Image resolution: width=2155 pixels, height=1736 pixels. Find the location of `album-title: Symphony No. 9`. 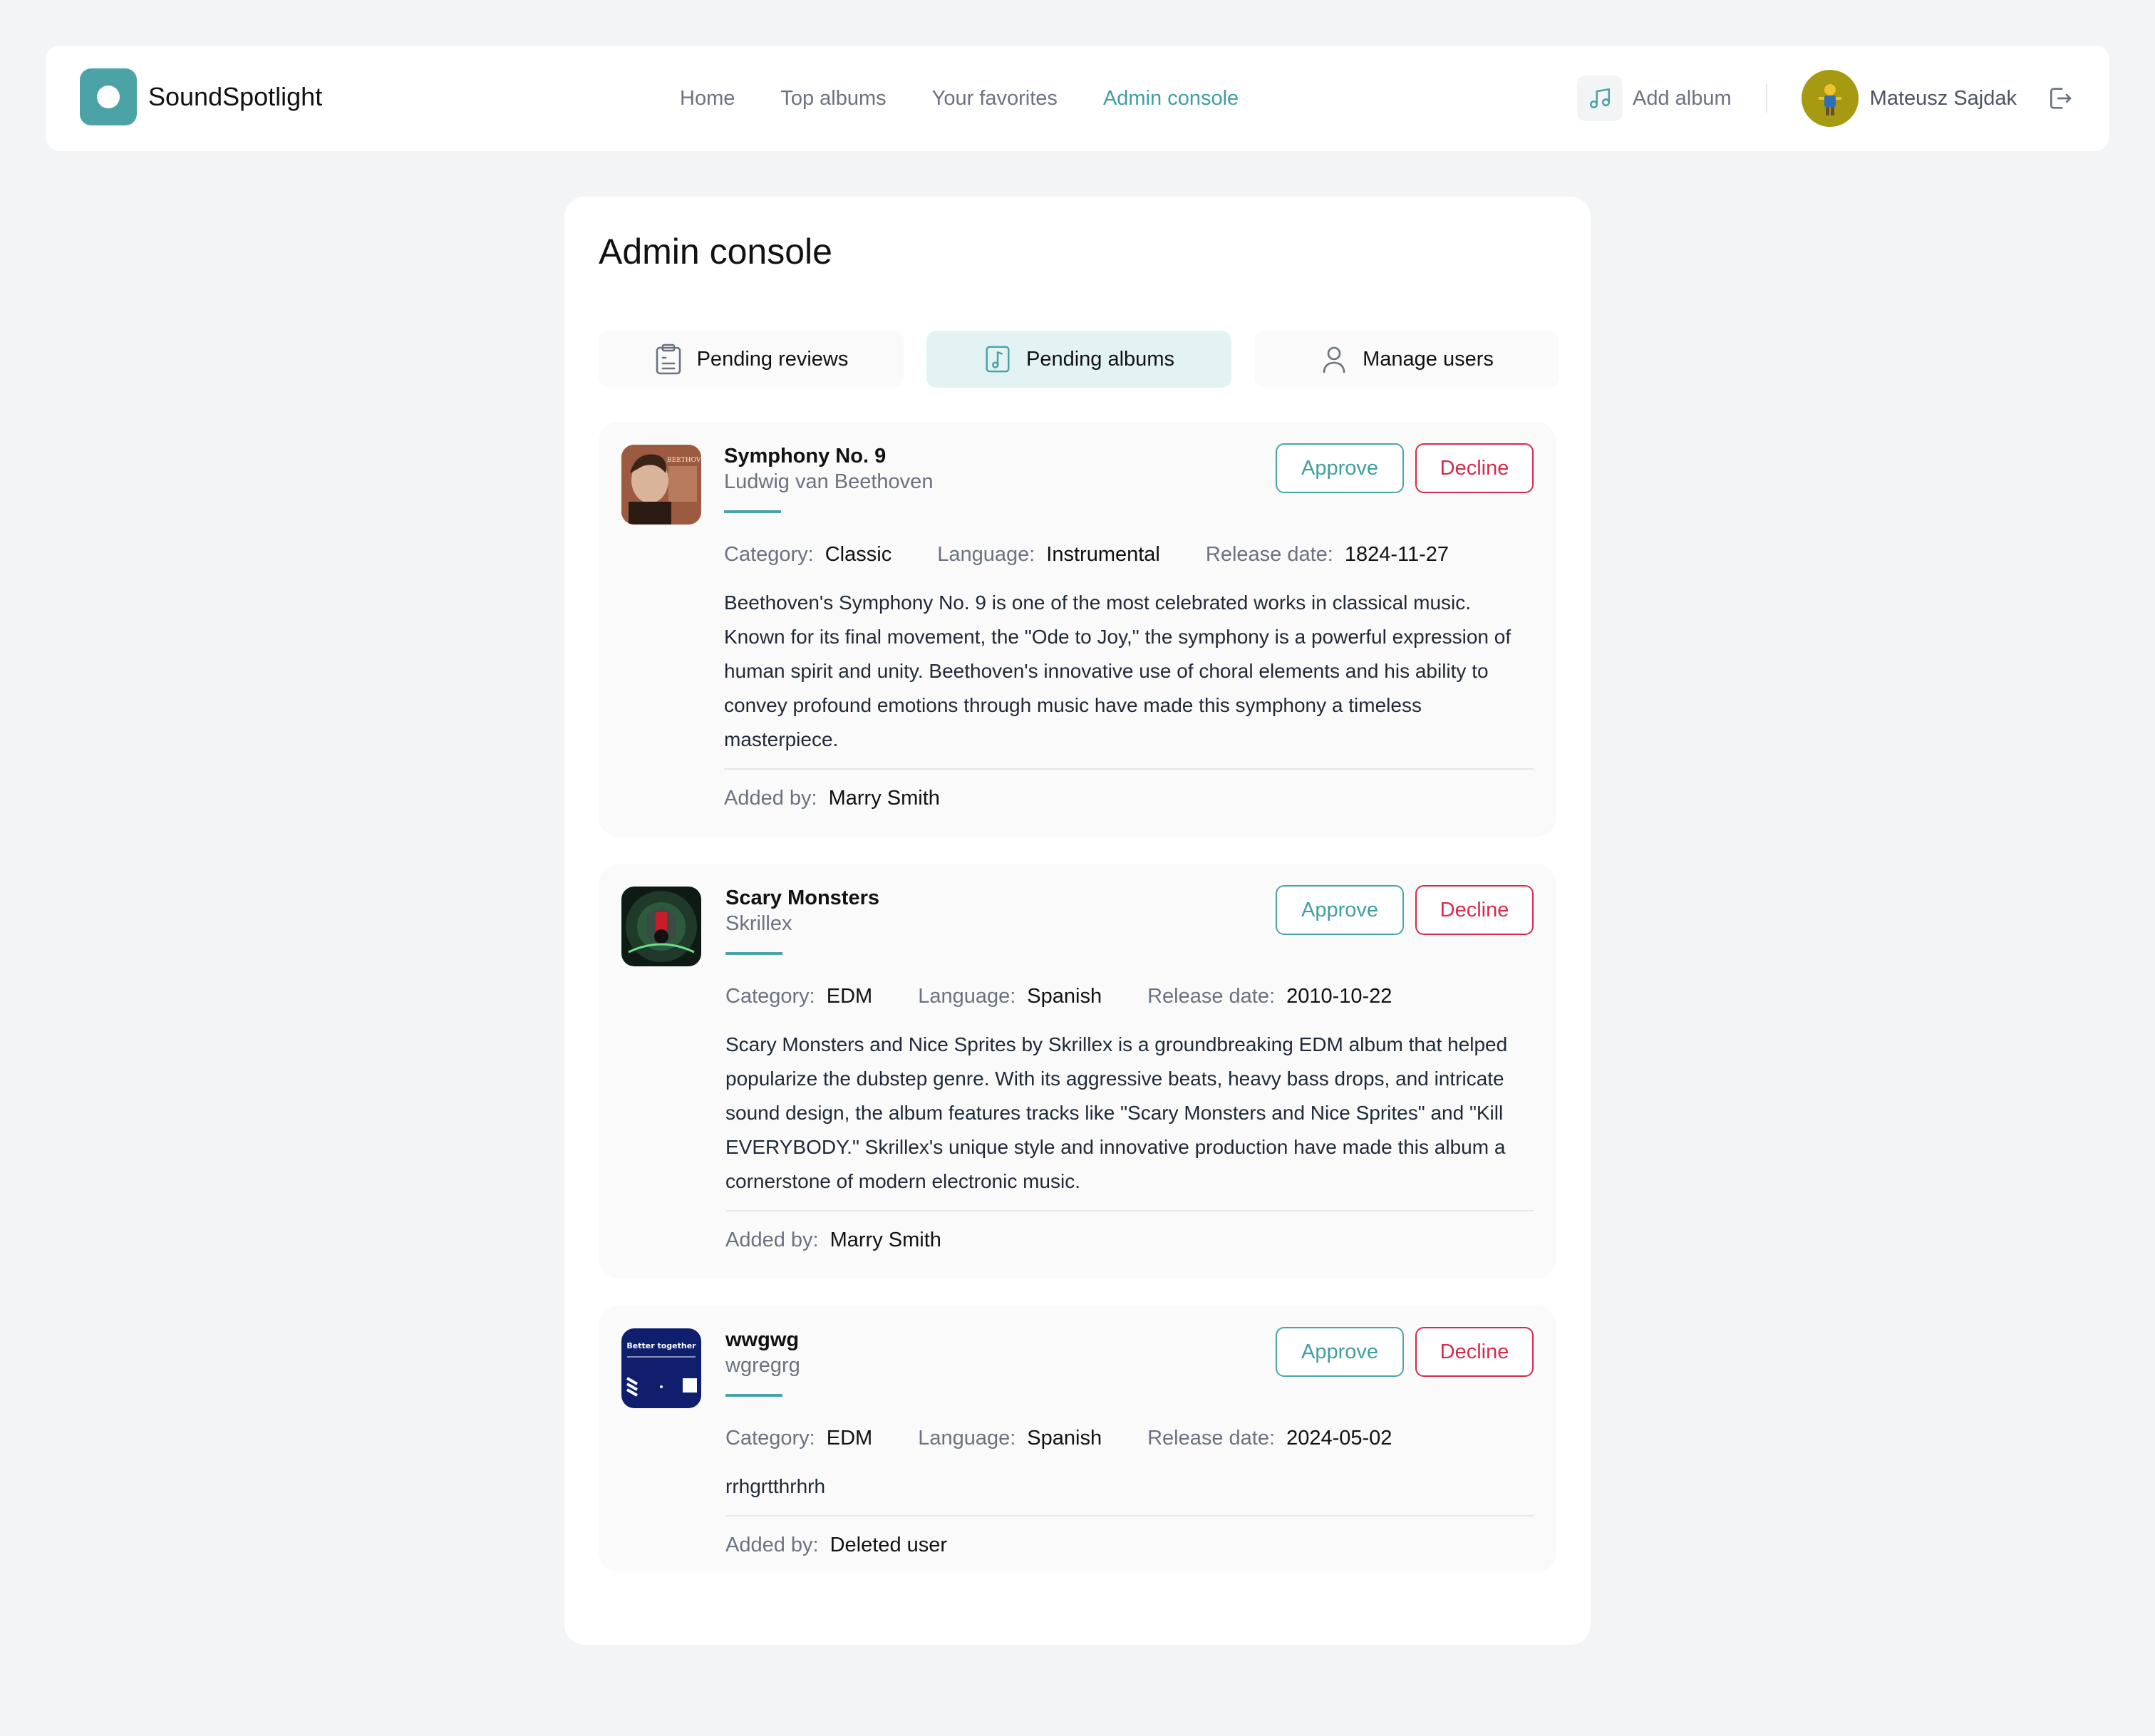

album-title: Symphony No. 9 is located at coordinates (805, 456).